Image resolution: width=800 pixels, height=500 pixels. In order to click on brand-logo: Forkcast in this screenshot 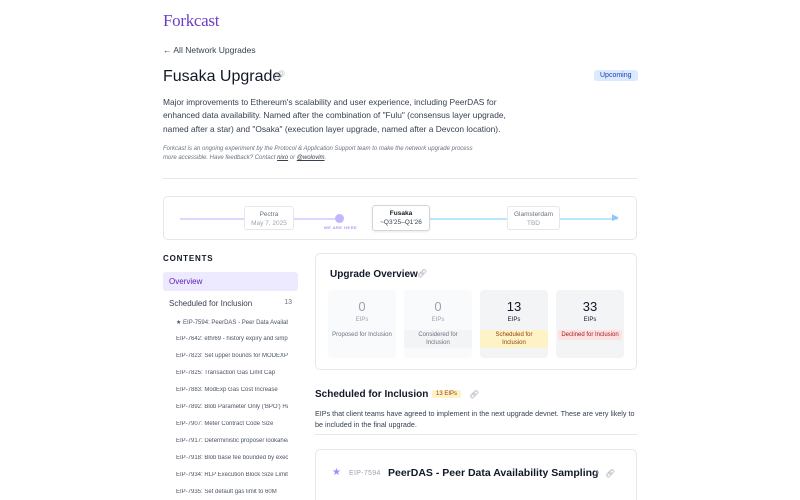, I will do `click(191, 21)`.